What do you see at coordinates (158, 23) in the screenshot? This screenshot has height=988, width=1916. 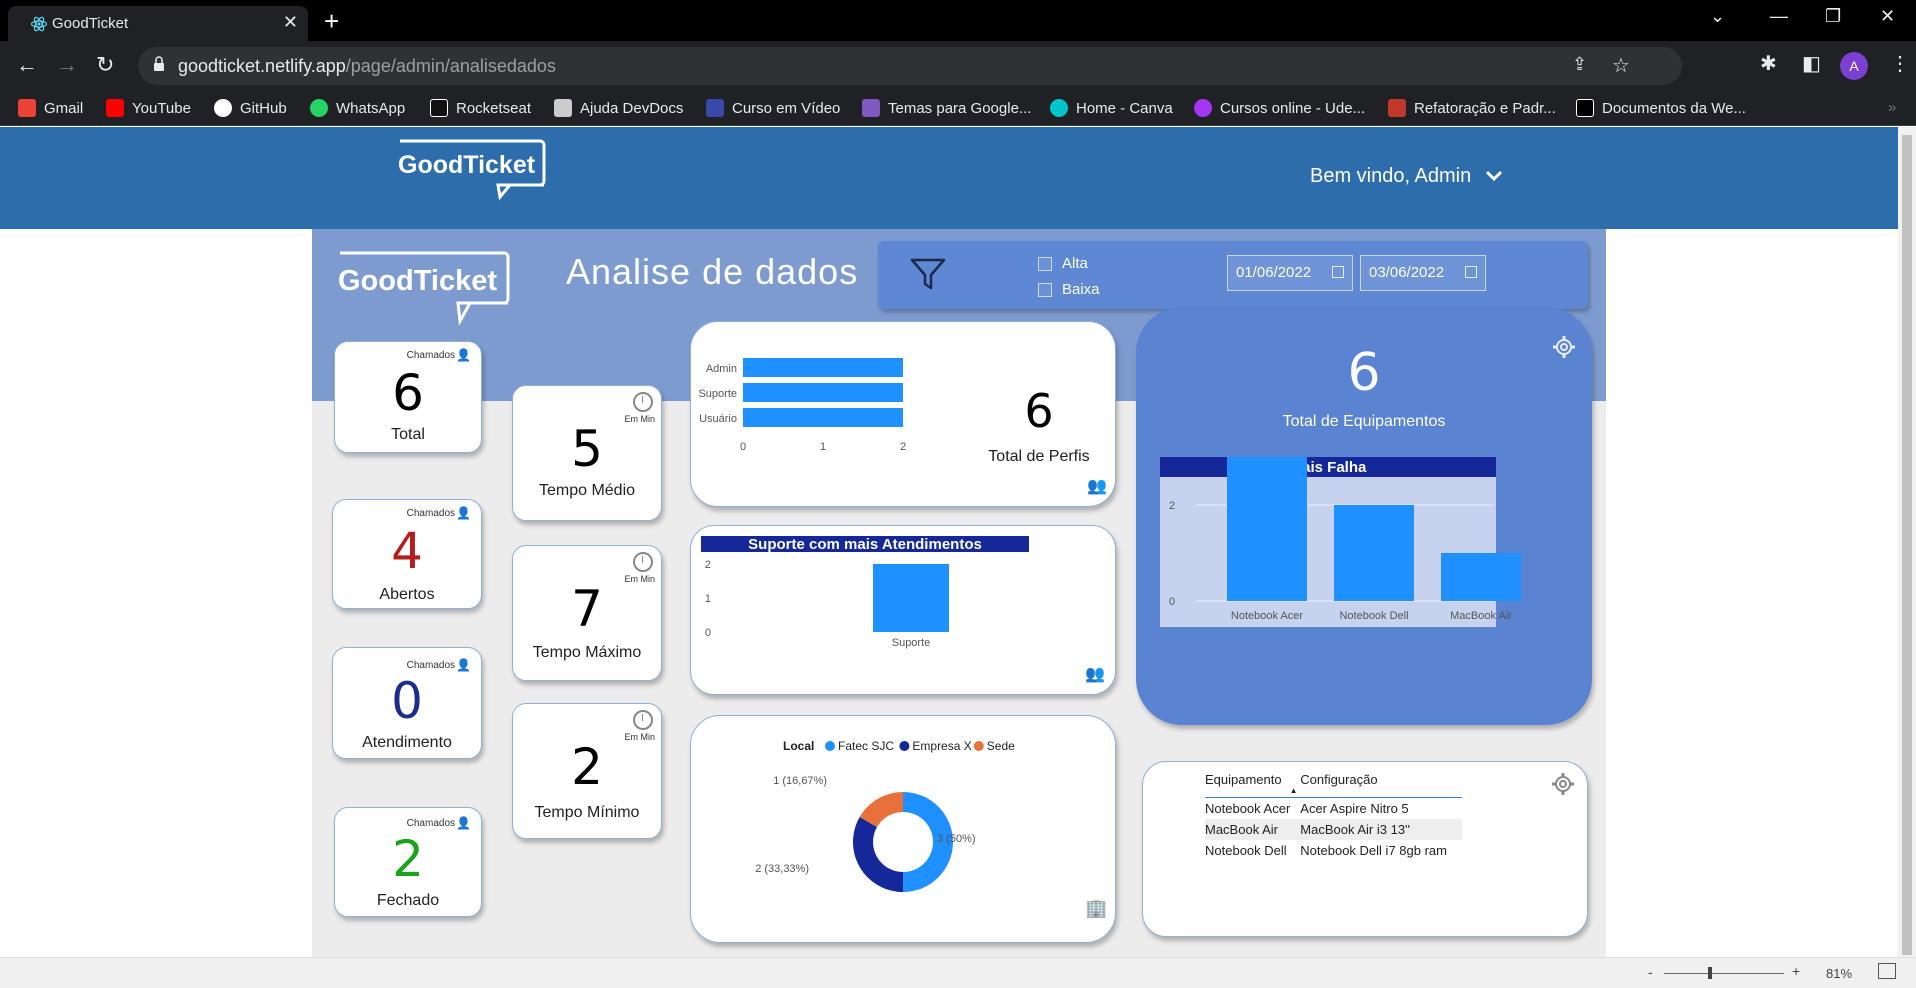 I see `browser-tab: GoodTicket ✕` at bounding box center [158, 23].